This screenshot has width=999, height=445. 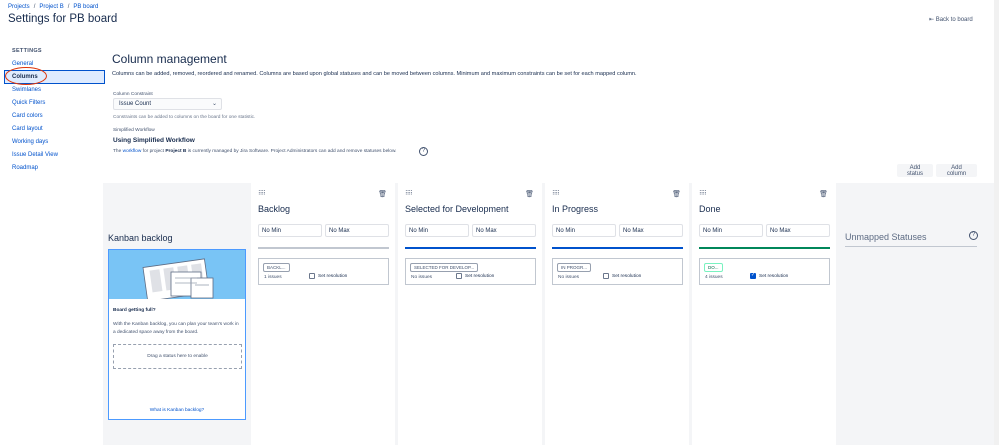 I want to click on breadcrumb-project: Project B, so click(x=51, y=7).